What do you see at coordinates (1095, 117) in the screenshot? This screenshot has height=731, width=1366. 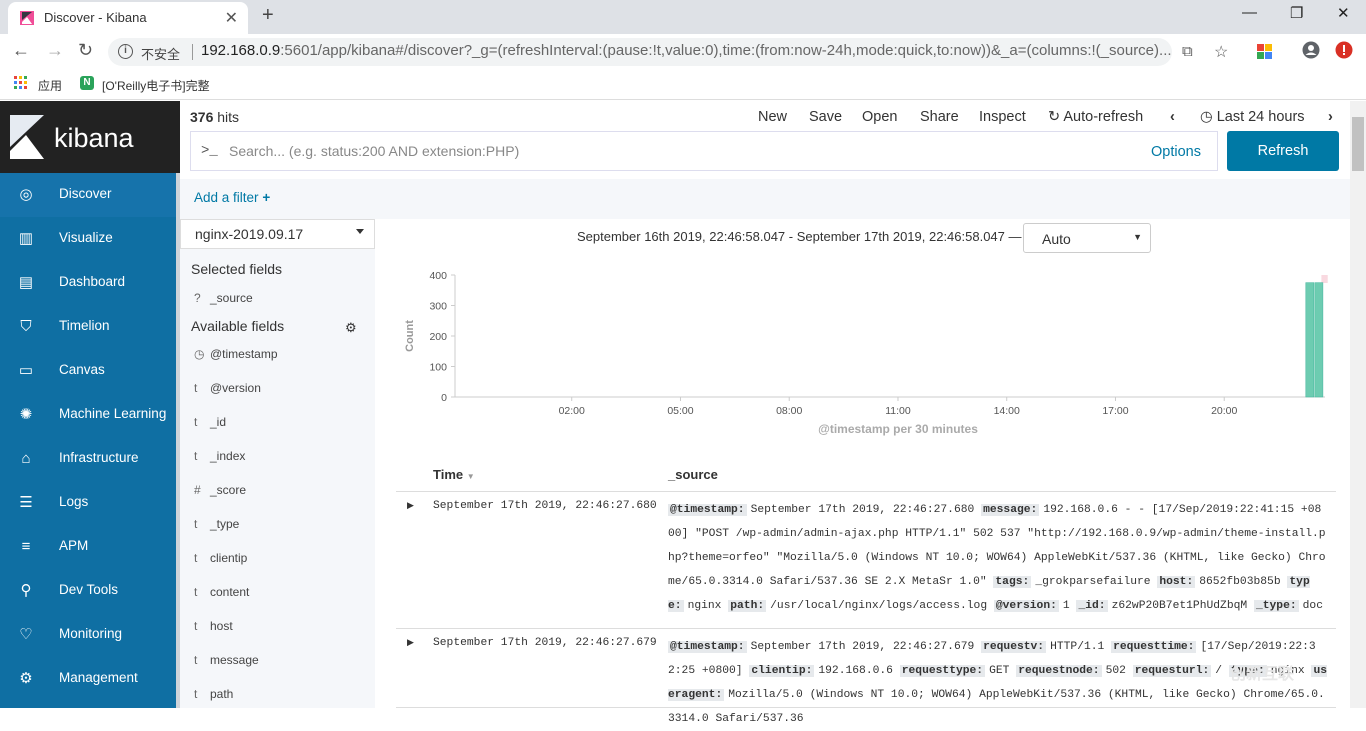 I see `auto-refresh-button: ↻ Auto-refresh` at bounding box center [1095, 117].